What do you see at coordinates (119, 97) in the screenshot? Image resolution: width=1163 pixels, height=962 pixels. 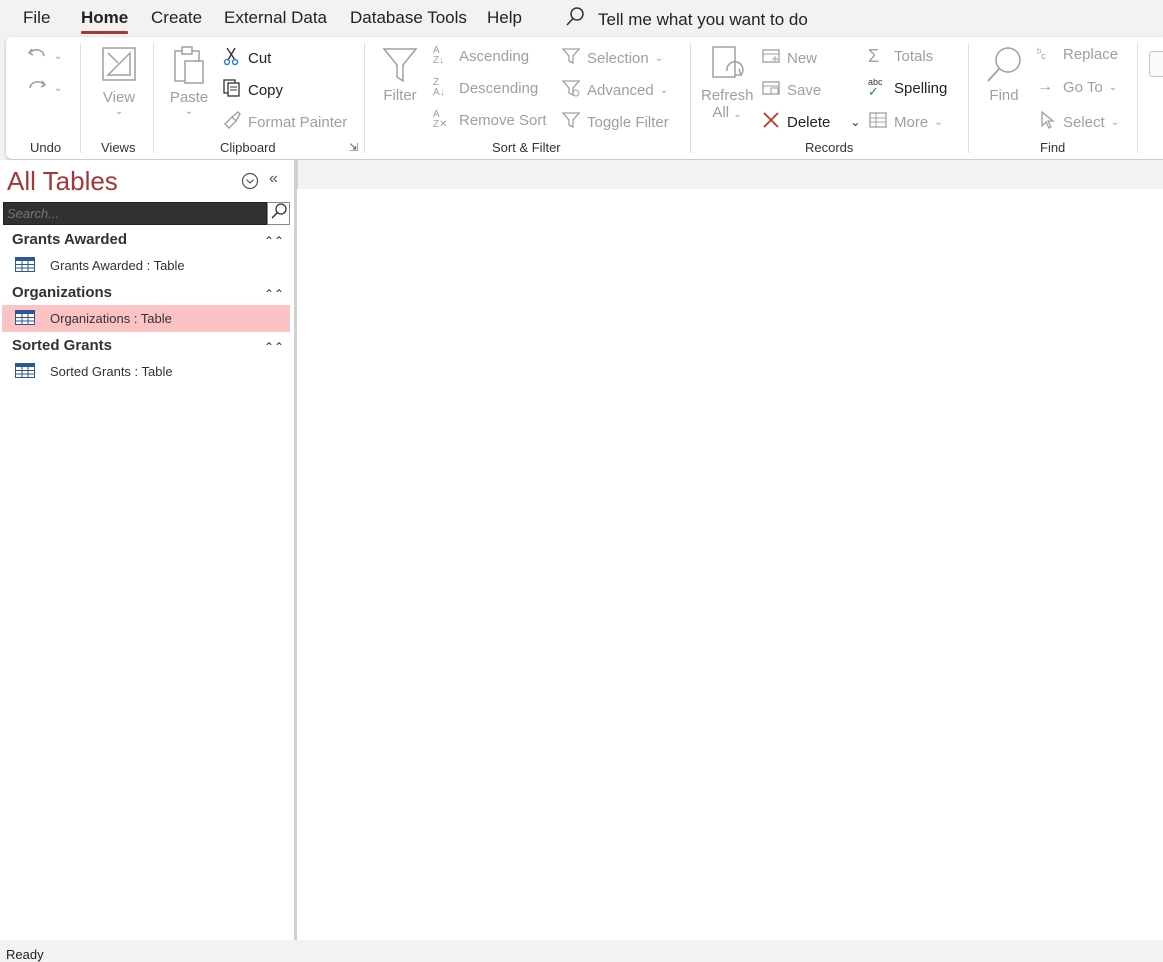 I see `view-label: View` at bounding box center [119, 97].